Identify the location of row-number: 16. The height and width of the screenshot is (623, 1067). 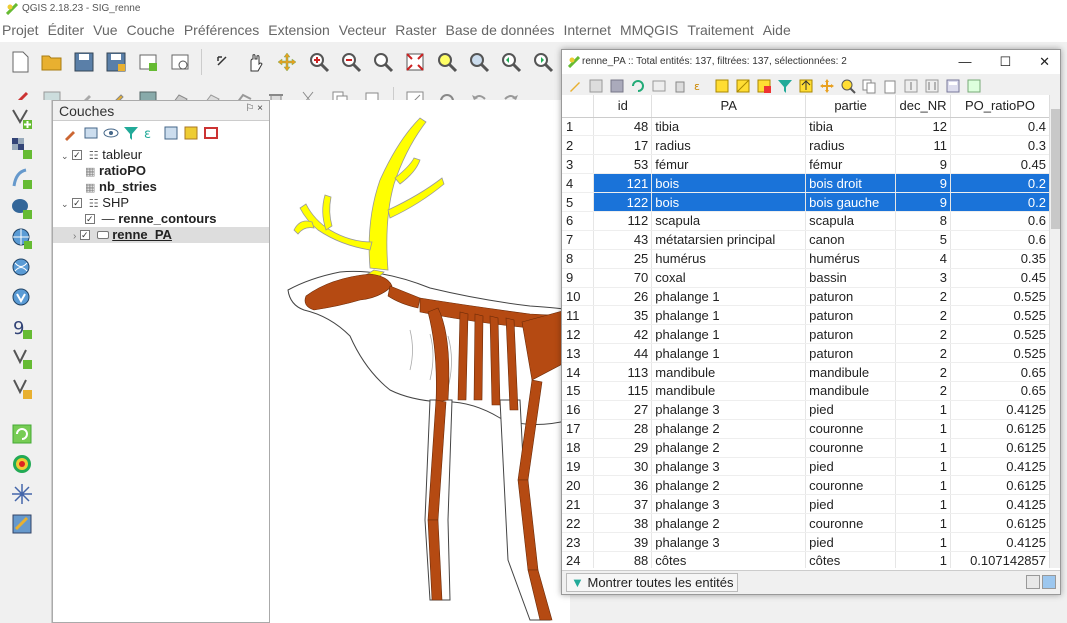
(578, 410).